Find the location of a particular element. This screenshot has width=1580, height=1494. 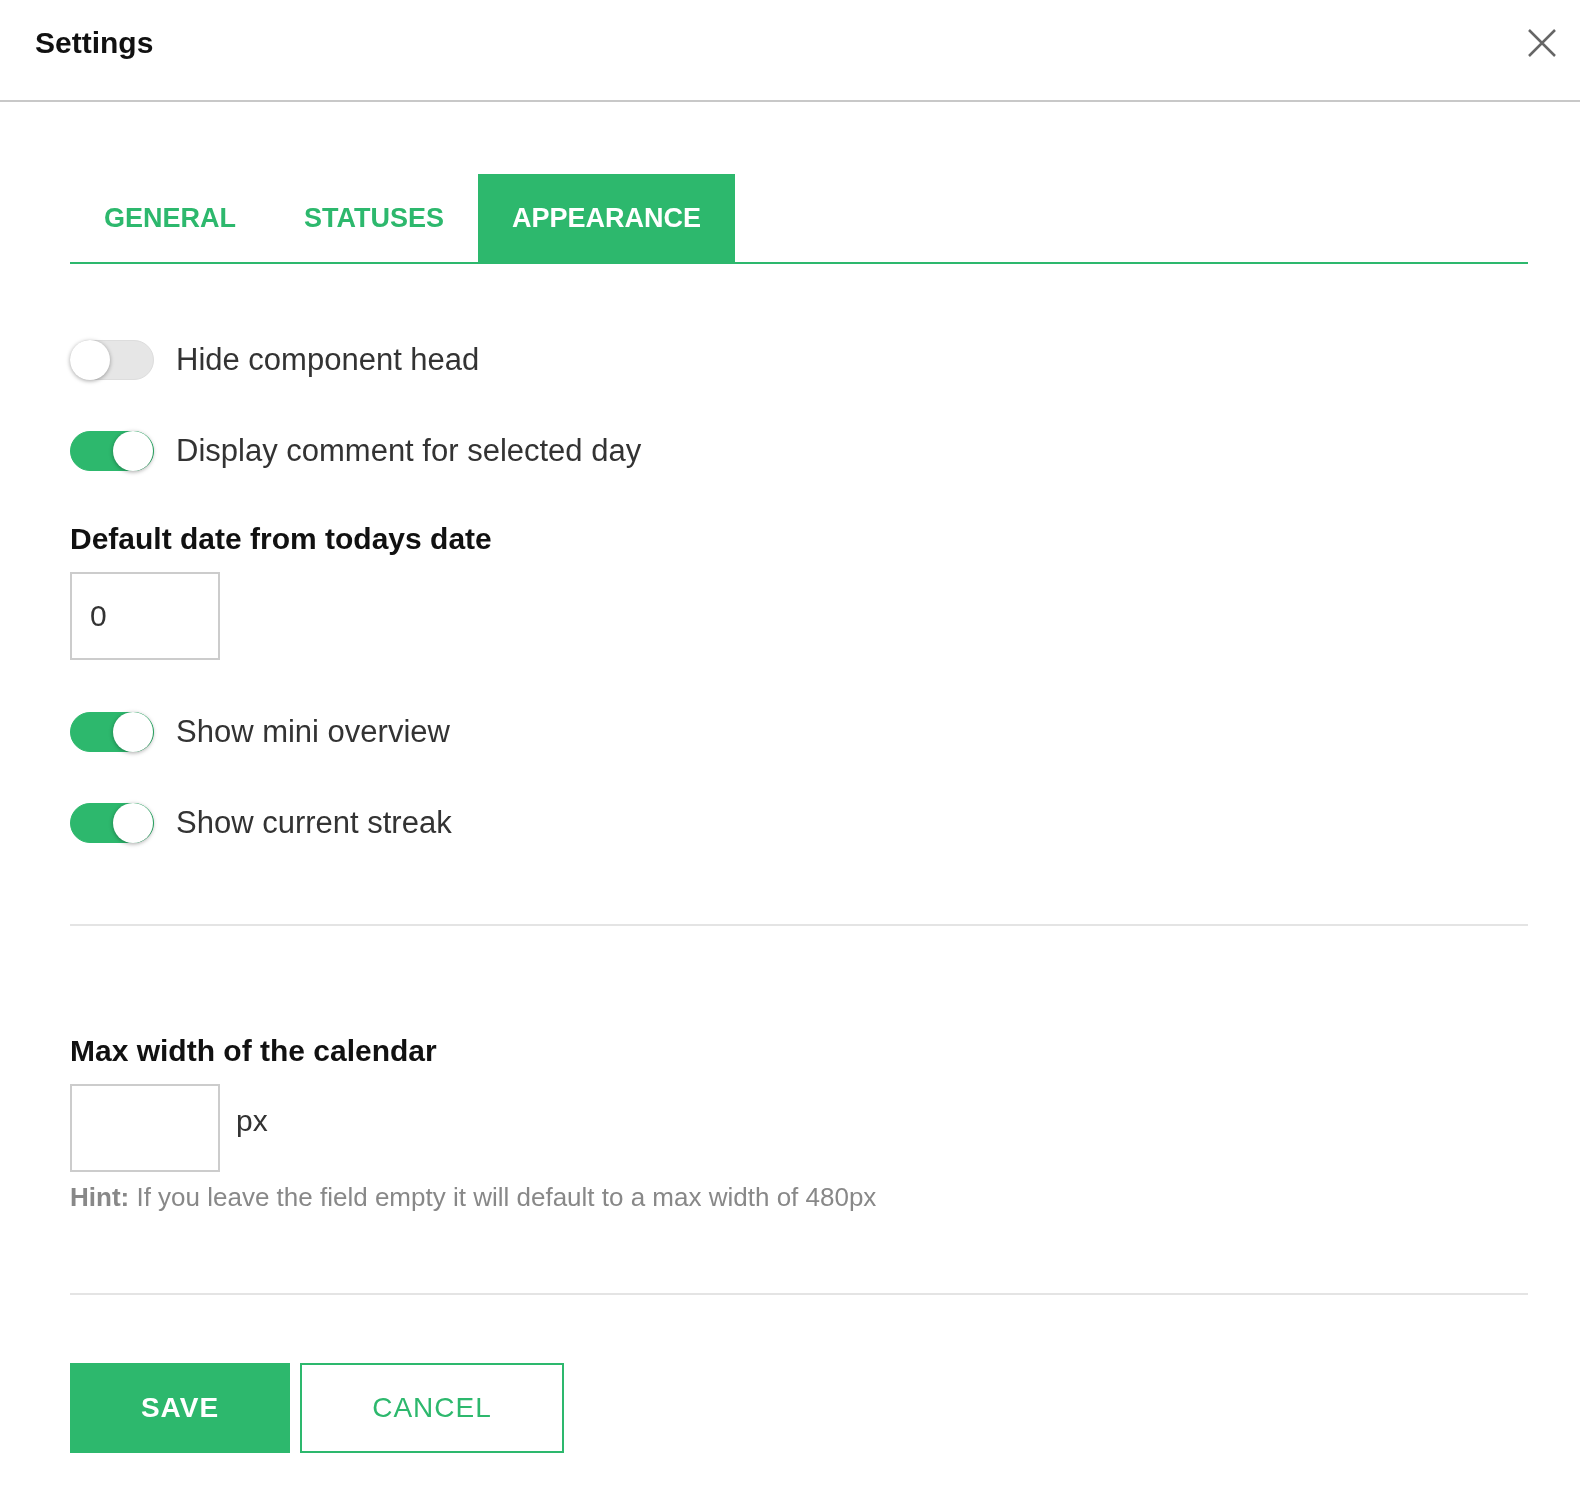

tab: GENERAL is located at coordinates (170, 218).